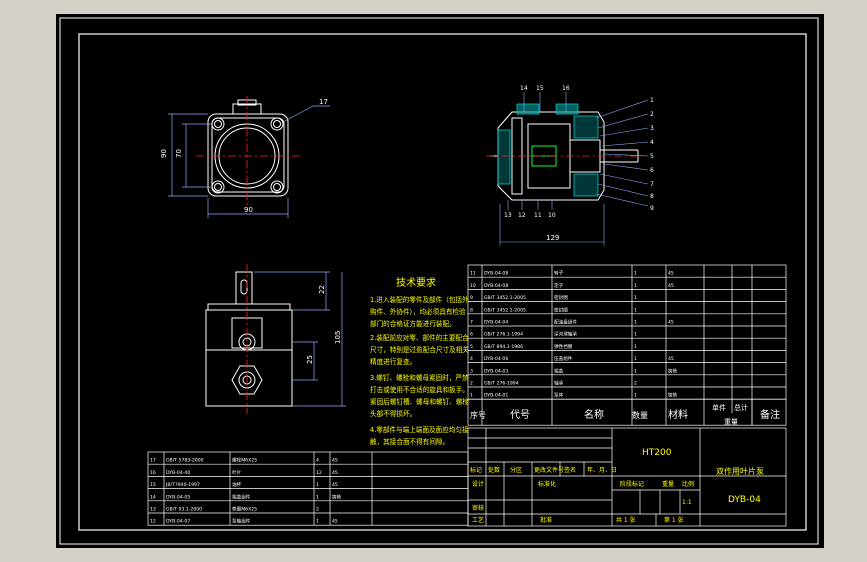 The width and height of the screenshot is (867, 562). Describe the element at coordinates (473, 274) in the screenshot. I see `bom-cell: 11` at that location.